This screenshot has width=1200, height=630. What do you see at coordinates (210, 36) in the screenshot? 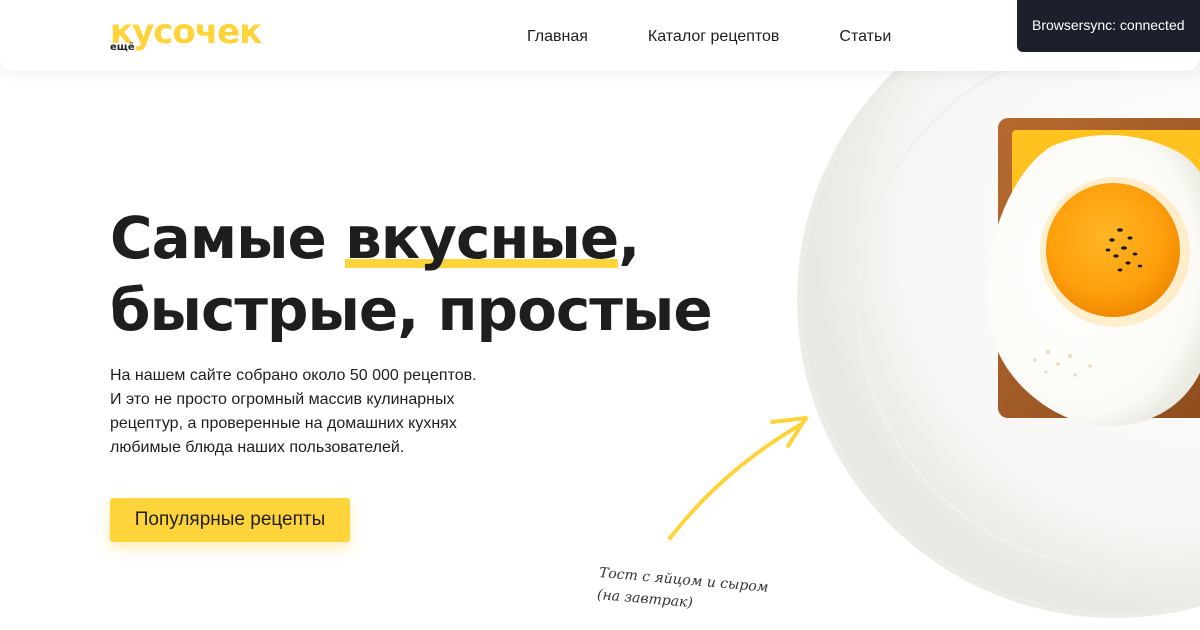
I see `site-logo: кусочек ещё` at bounding box center [210, 36].